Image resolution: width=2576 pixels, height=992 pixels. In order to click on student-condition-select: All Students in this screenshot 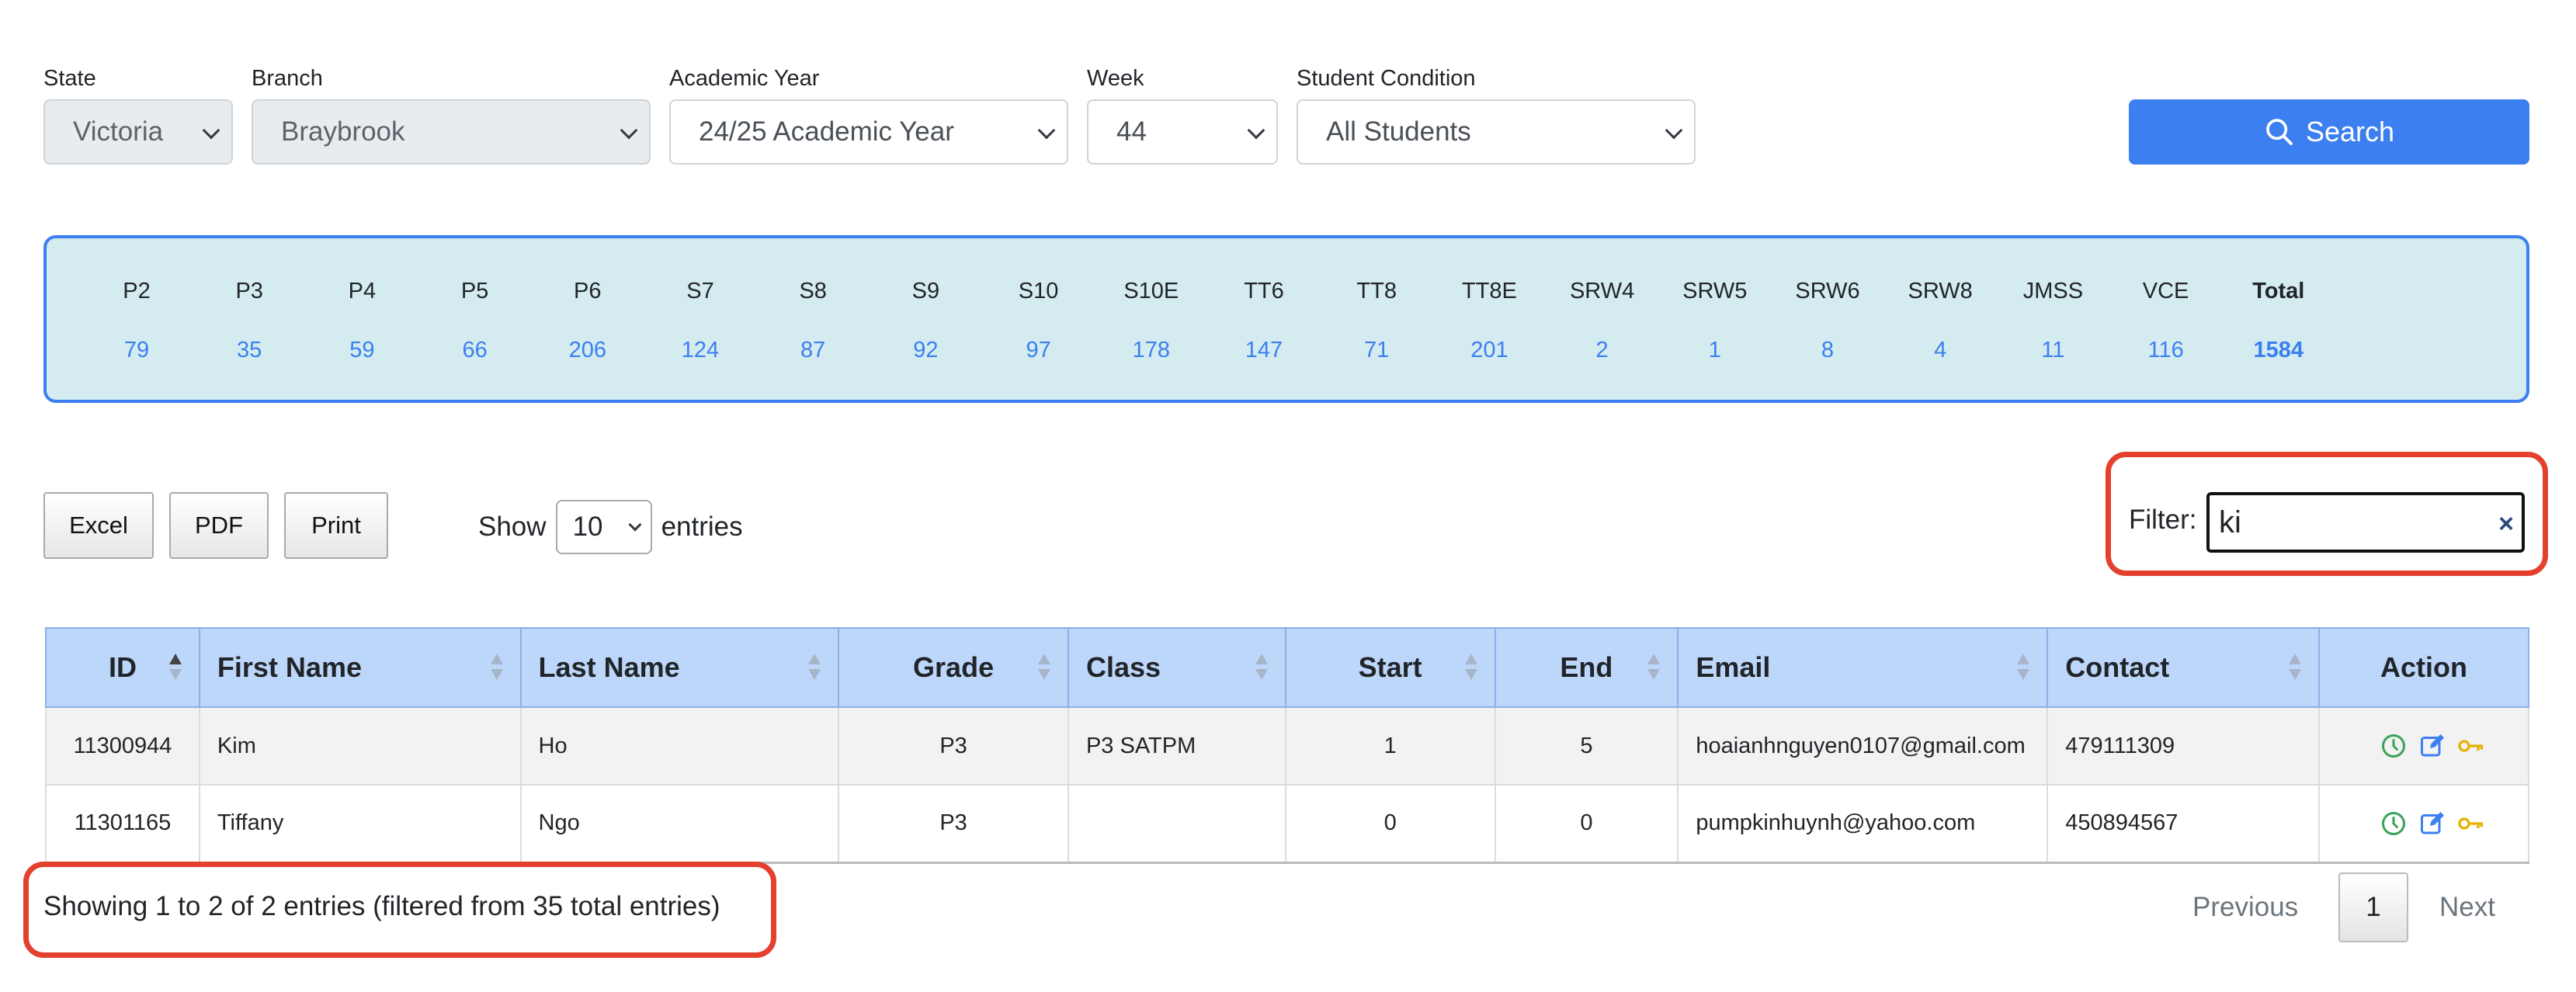, I will do `click(1496, 132)`.